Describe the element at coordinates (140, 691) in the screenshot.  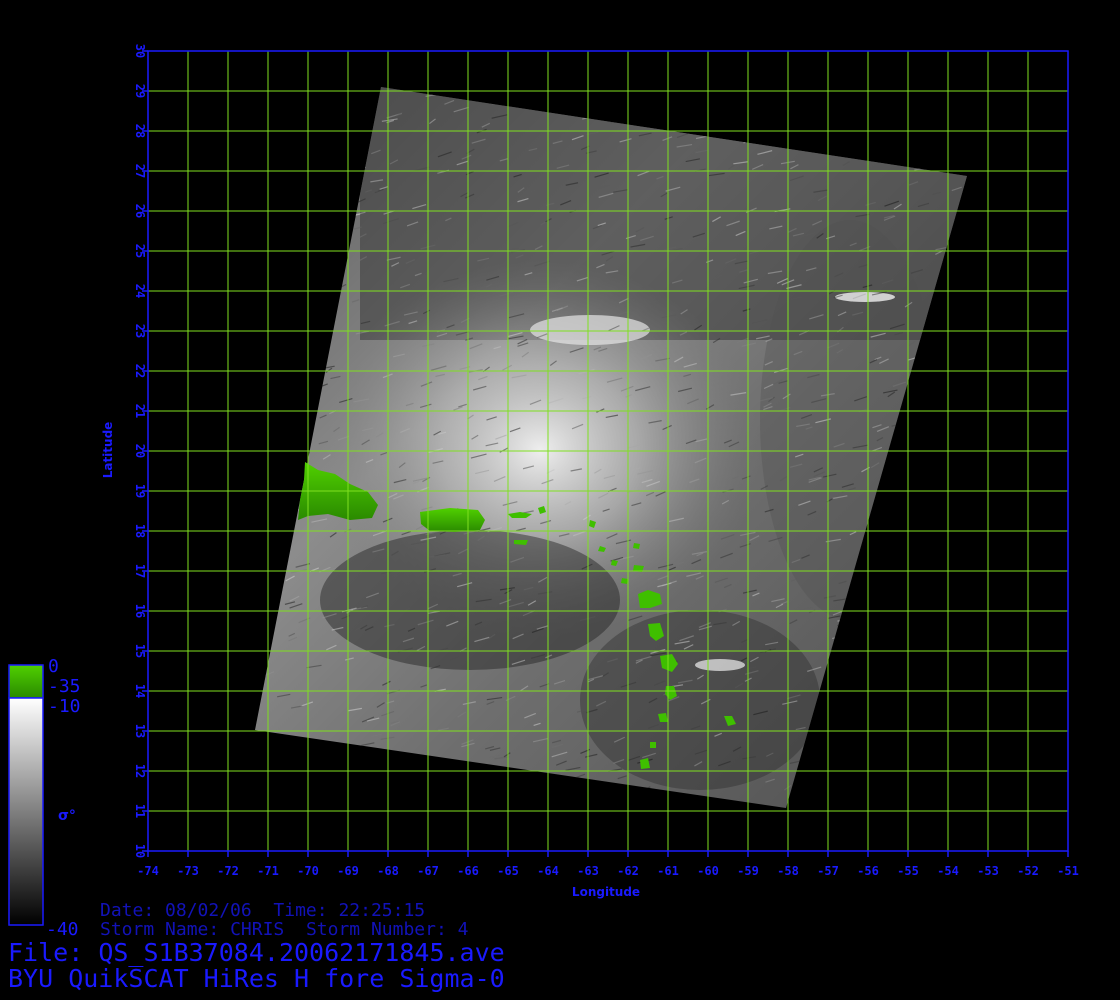
I see `y-tick-label: 14` at that location.